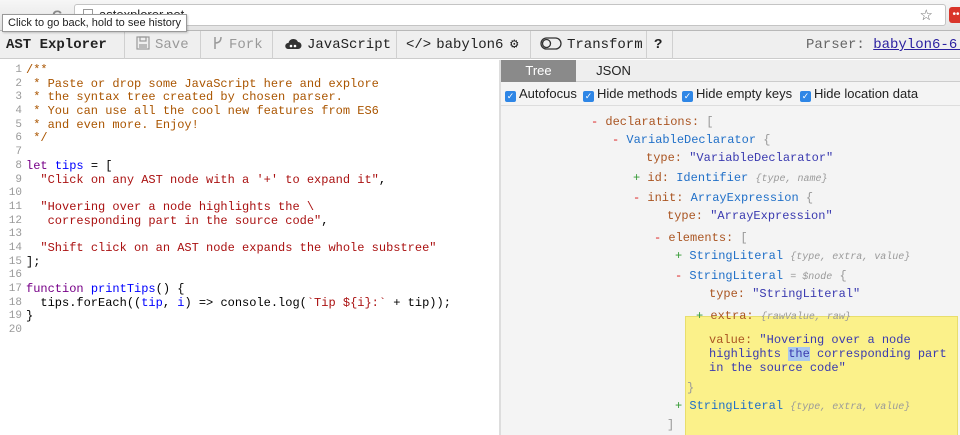  Describe the element at coordinates (691, 388) in the screenshot. I see `tree-close-brace: }` at that location.